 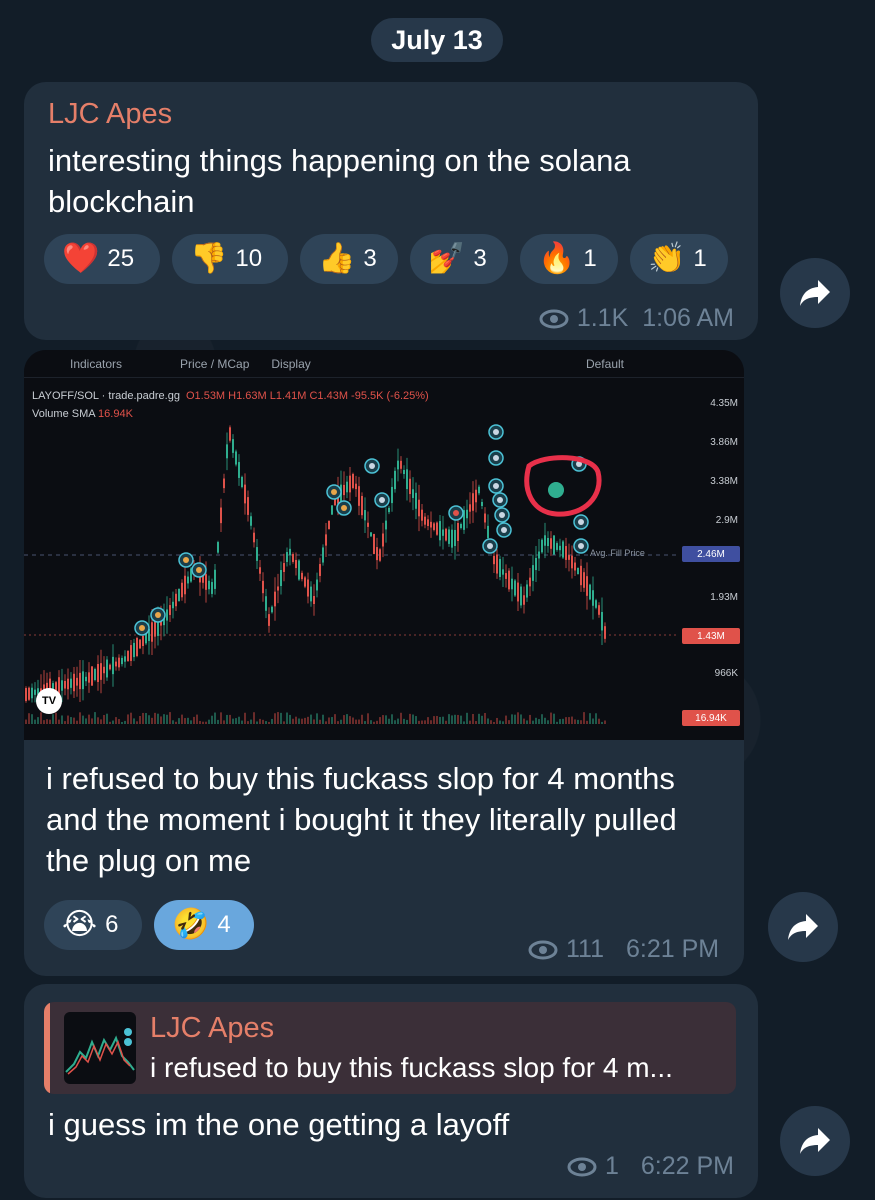 What do you see at coordinates (112, 924) in the screenshot?
I see `reaction-count: 6` at bounding box center [112, 924].